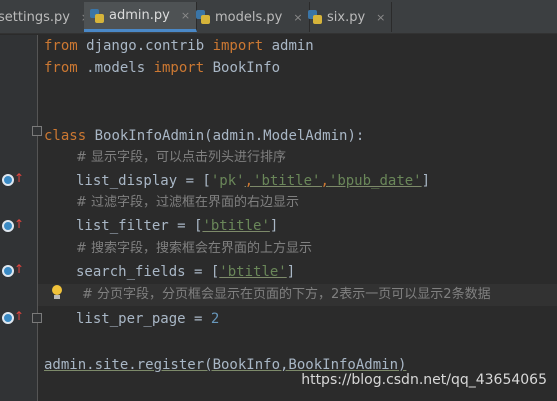 The height and width of the screenshot is (401, 557). Describe the element at coordinates (204, 136) in the screenshot. I see `code-line: class BookInfoAdmin(admin.ModelAdmin):` at that location.